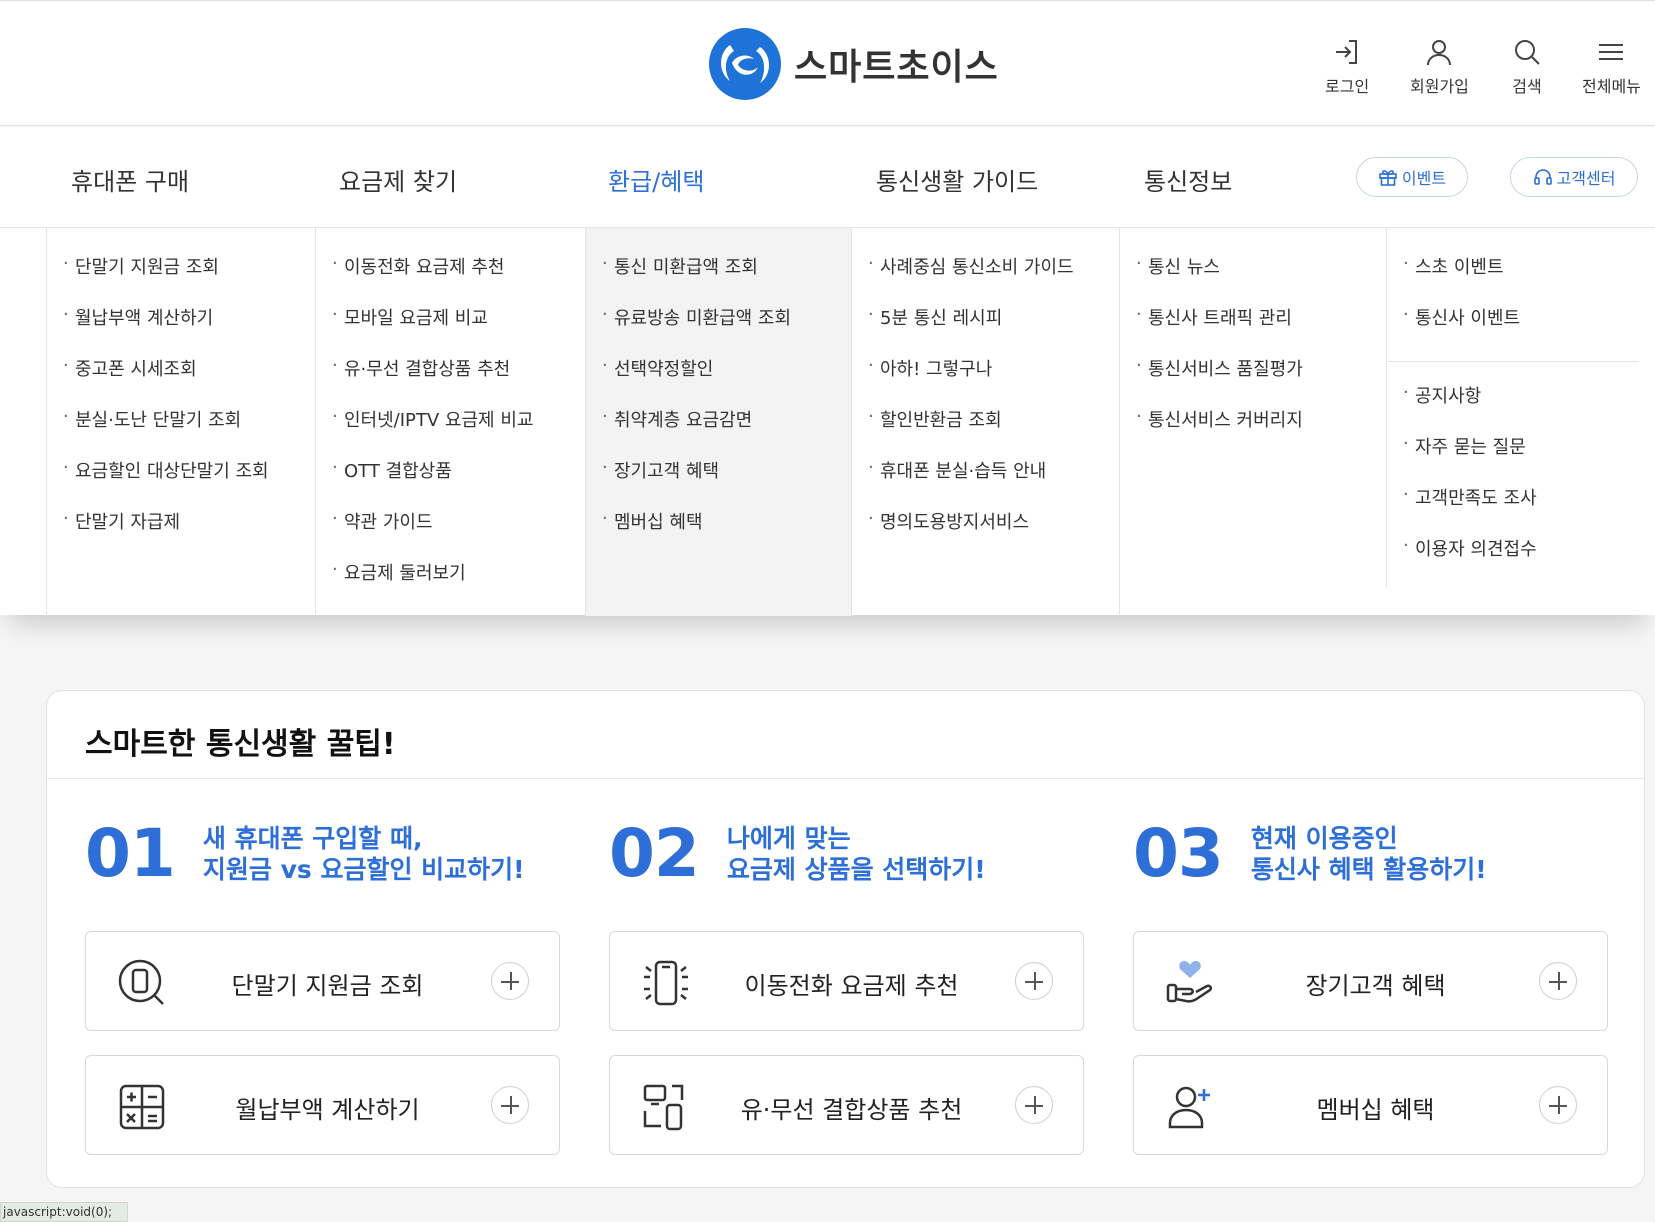  Describe the element at coordinates (718, 380) in the screenshot. I see `menu-item: 선택약정할인` at that location.